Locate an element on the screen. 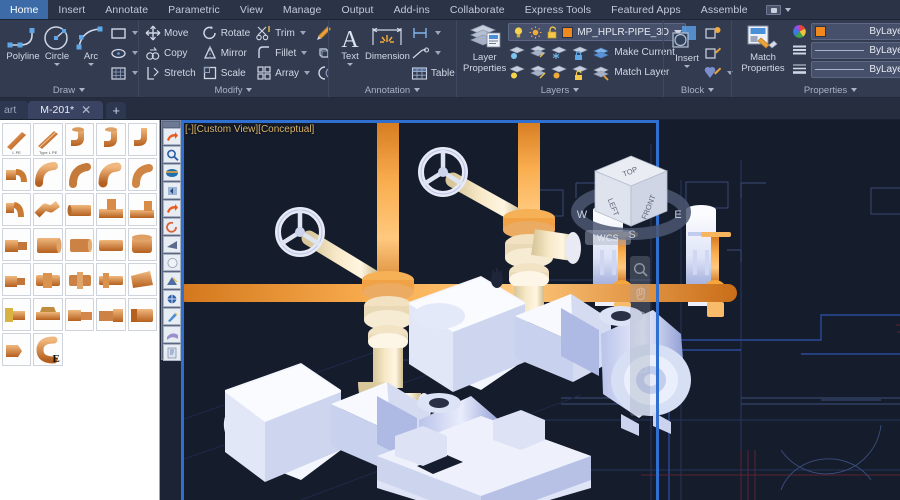  color-wheel-icon is located at coordinates (799, 31).